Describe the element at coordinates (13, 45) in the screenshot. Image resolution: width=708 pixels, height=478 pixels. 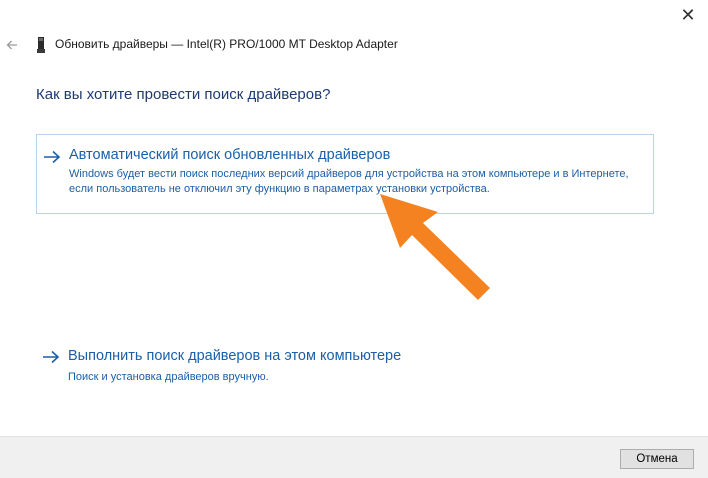
I see `back-arrow-icon` at that location.